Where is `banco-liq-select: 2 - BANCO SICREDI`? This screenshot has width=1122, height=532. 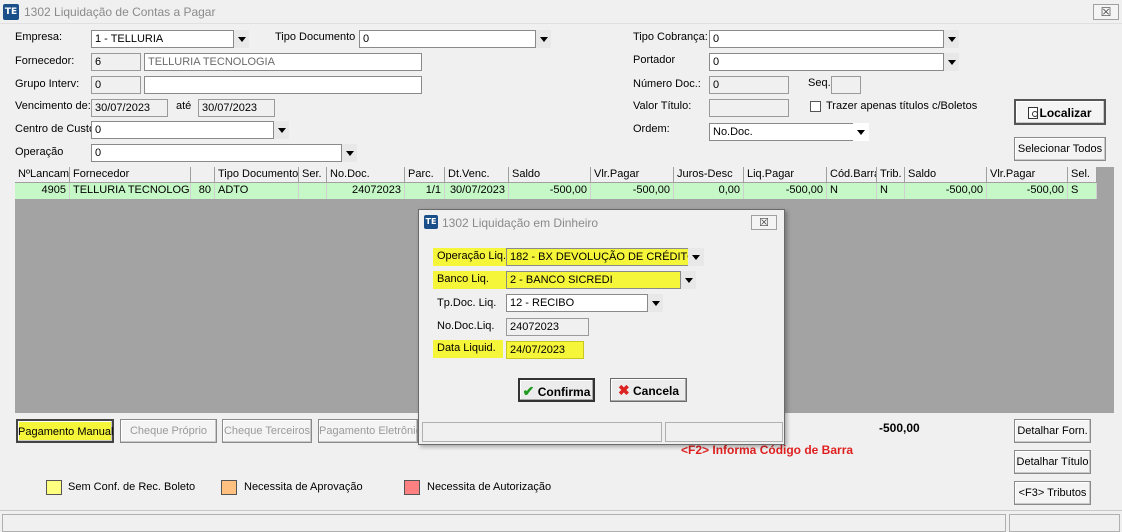
banco-liq-select: 2 - BANCO SICREDI is located at coordinates (601, 280).